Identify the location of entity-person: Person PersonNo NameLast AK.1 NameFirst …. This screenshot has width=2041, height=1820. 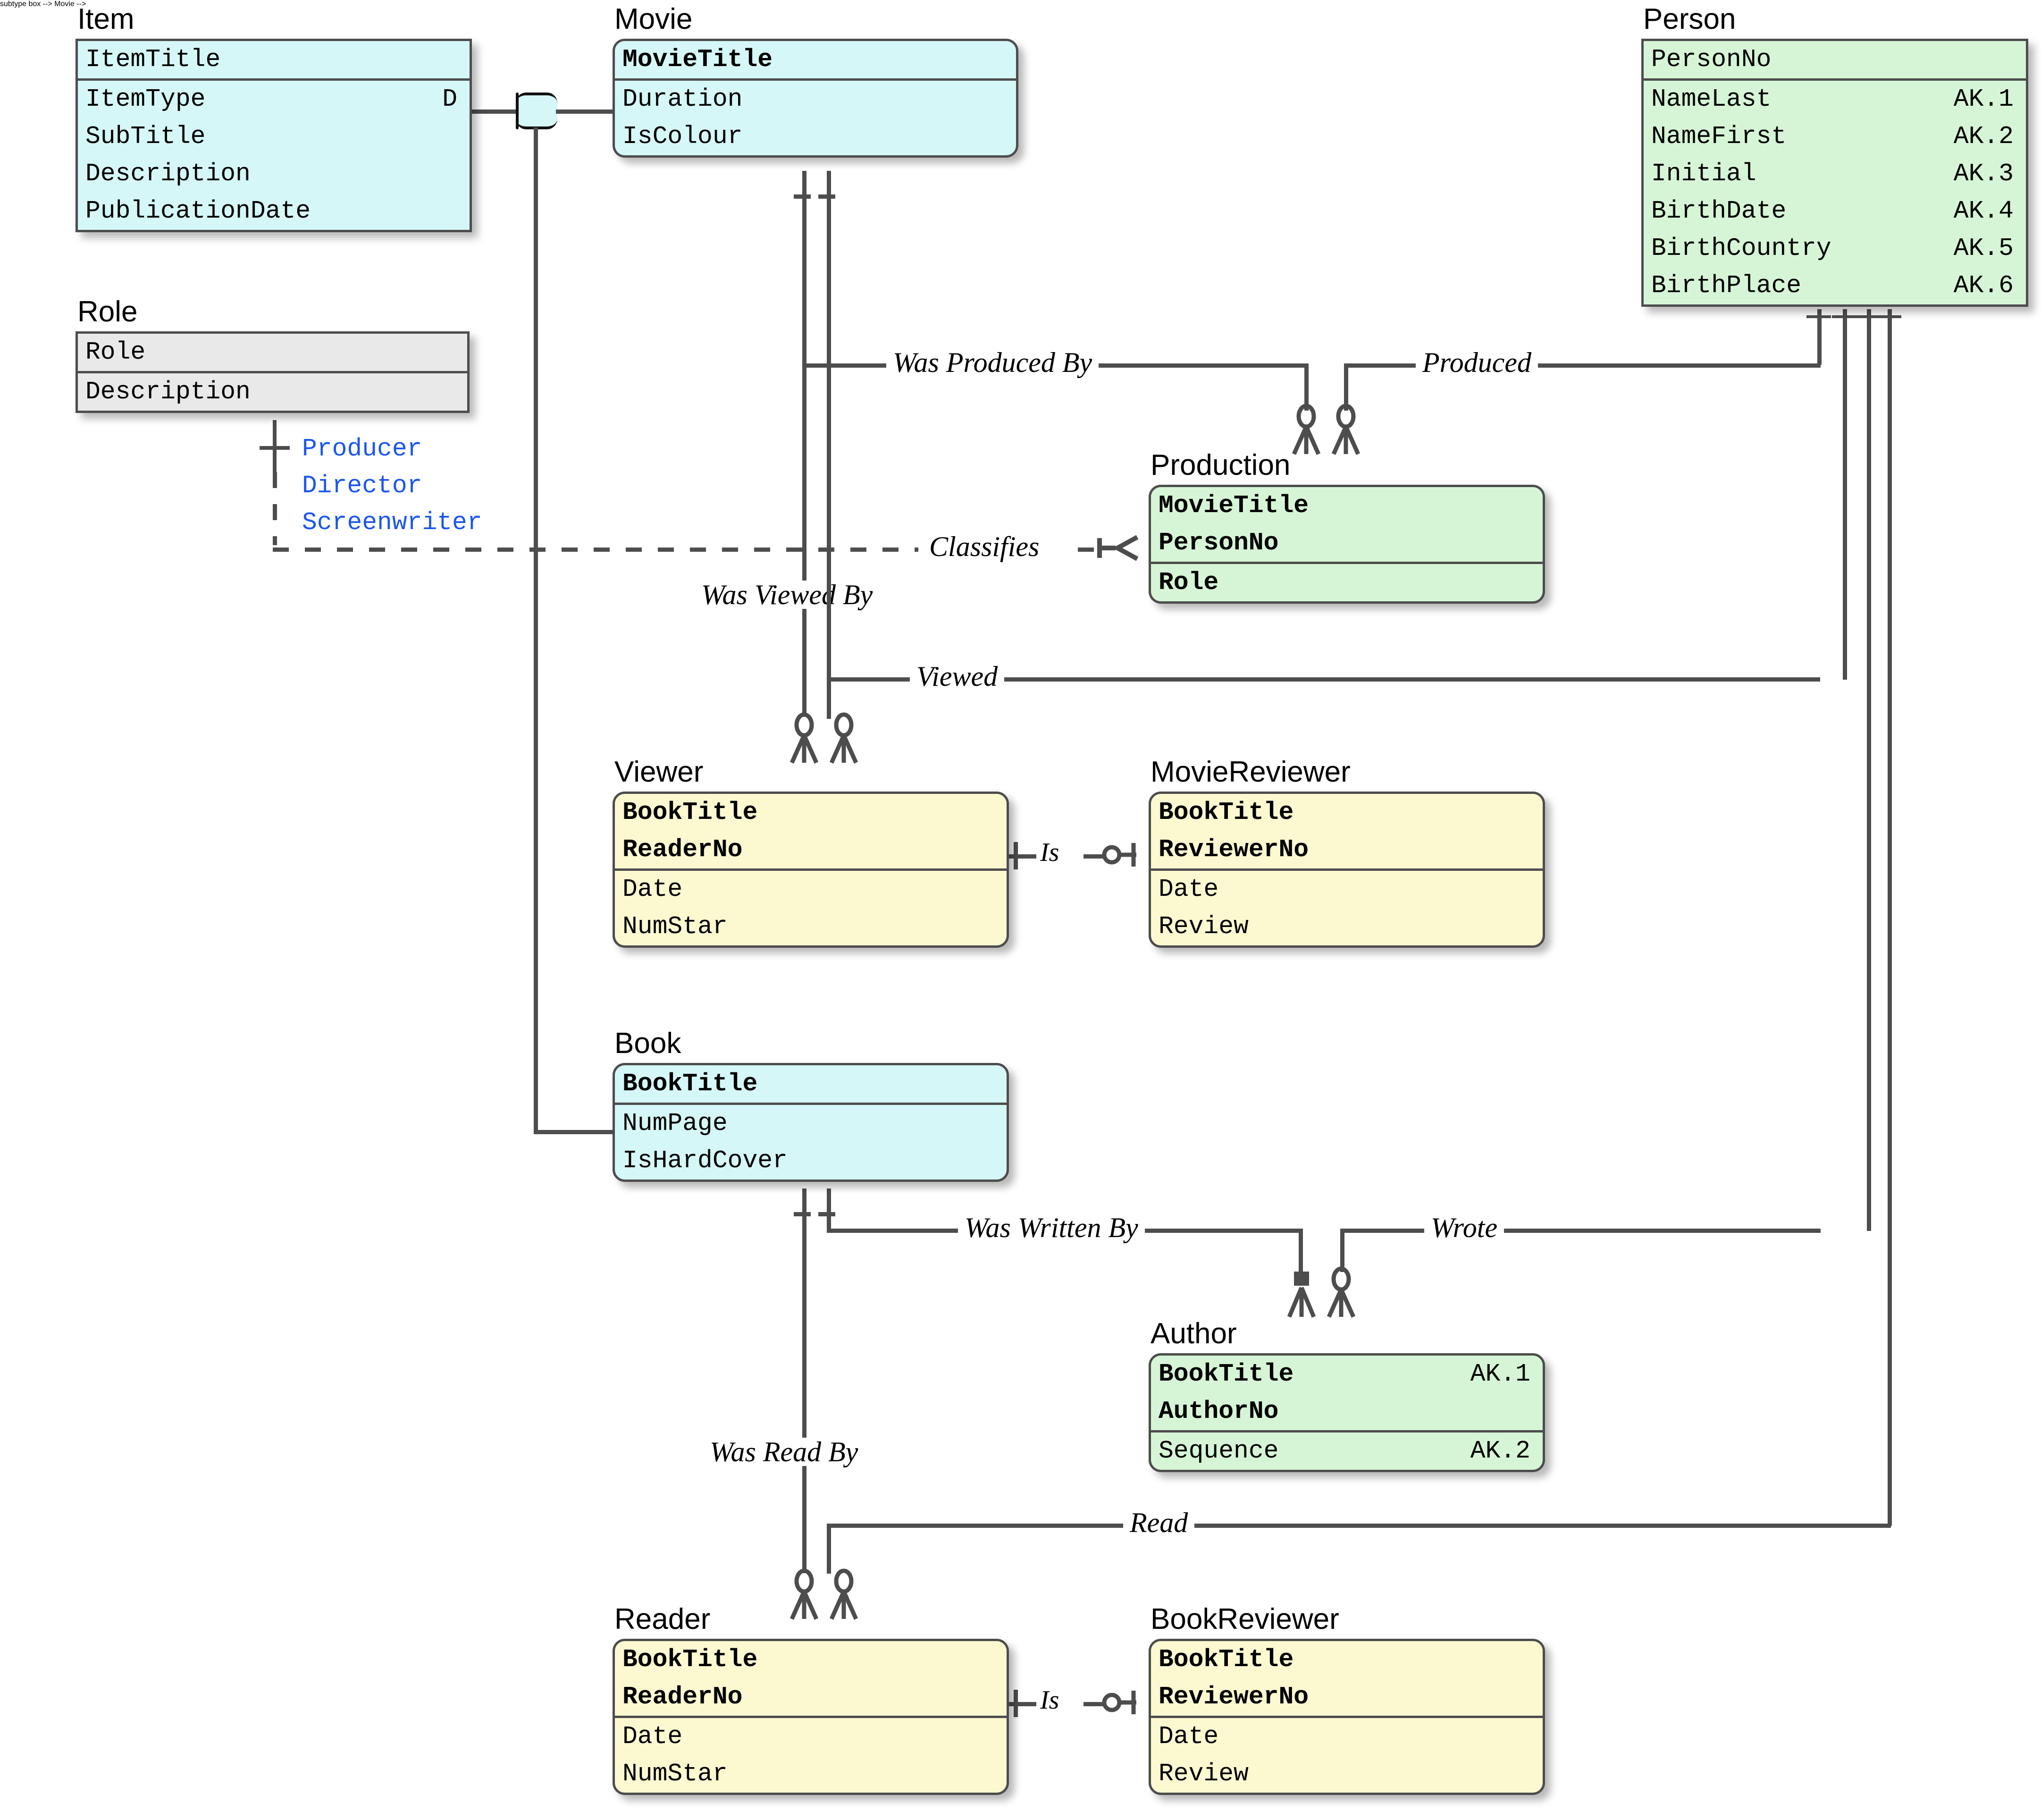
(1834, 156).